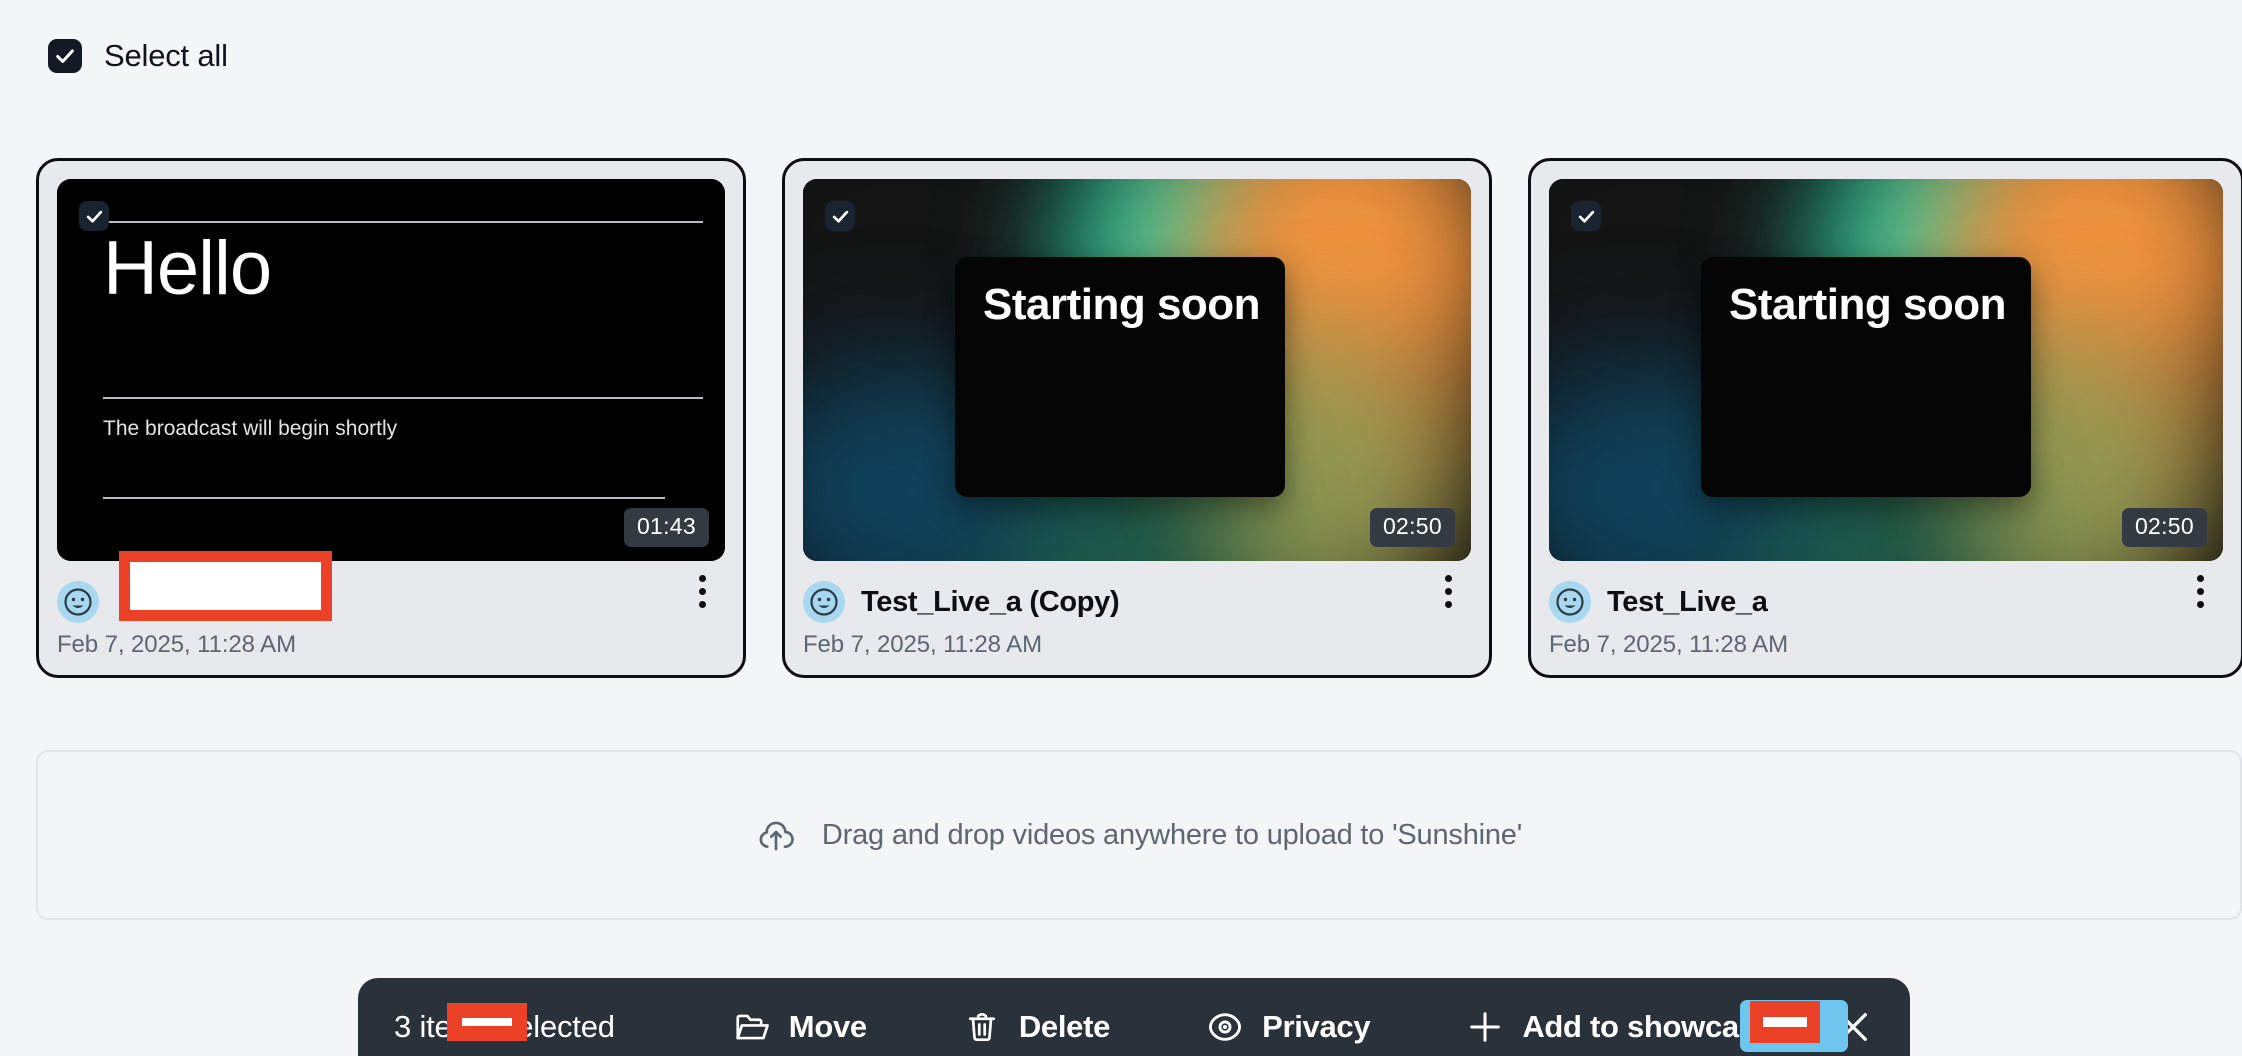  What do you see at coordinates (1137, 616) in the screenshot?
I see `card-footer: Test_Live_a (Copy) Feb 7, 2025, 11:28 AM` at bounding box center [1137, 616].